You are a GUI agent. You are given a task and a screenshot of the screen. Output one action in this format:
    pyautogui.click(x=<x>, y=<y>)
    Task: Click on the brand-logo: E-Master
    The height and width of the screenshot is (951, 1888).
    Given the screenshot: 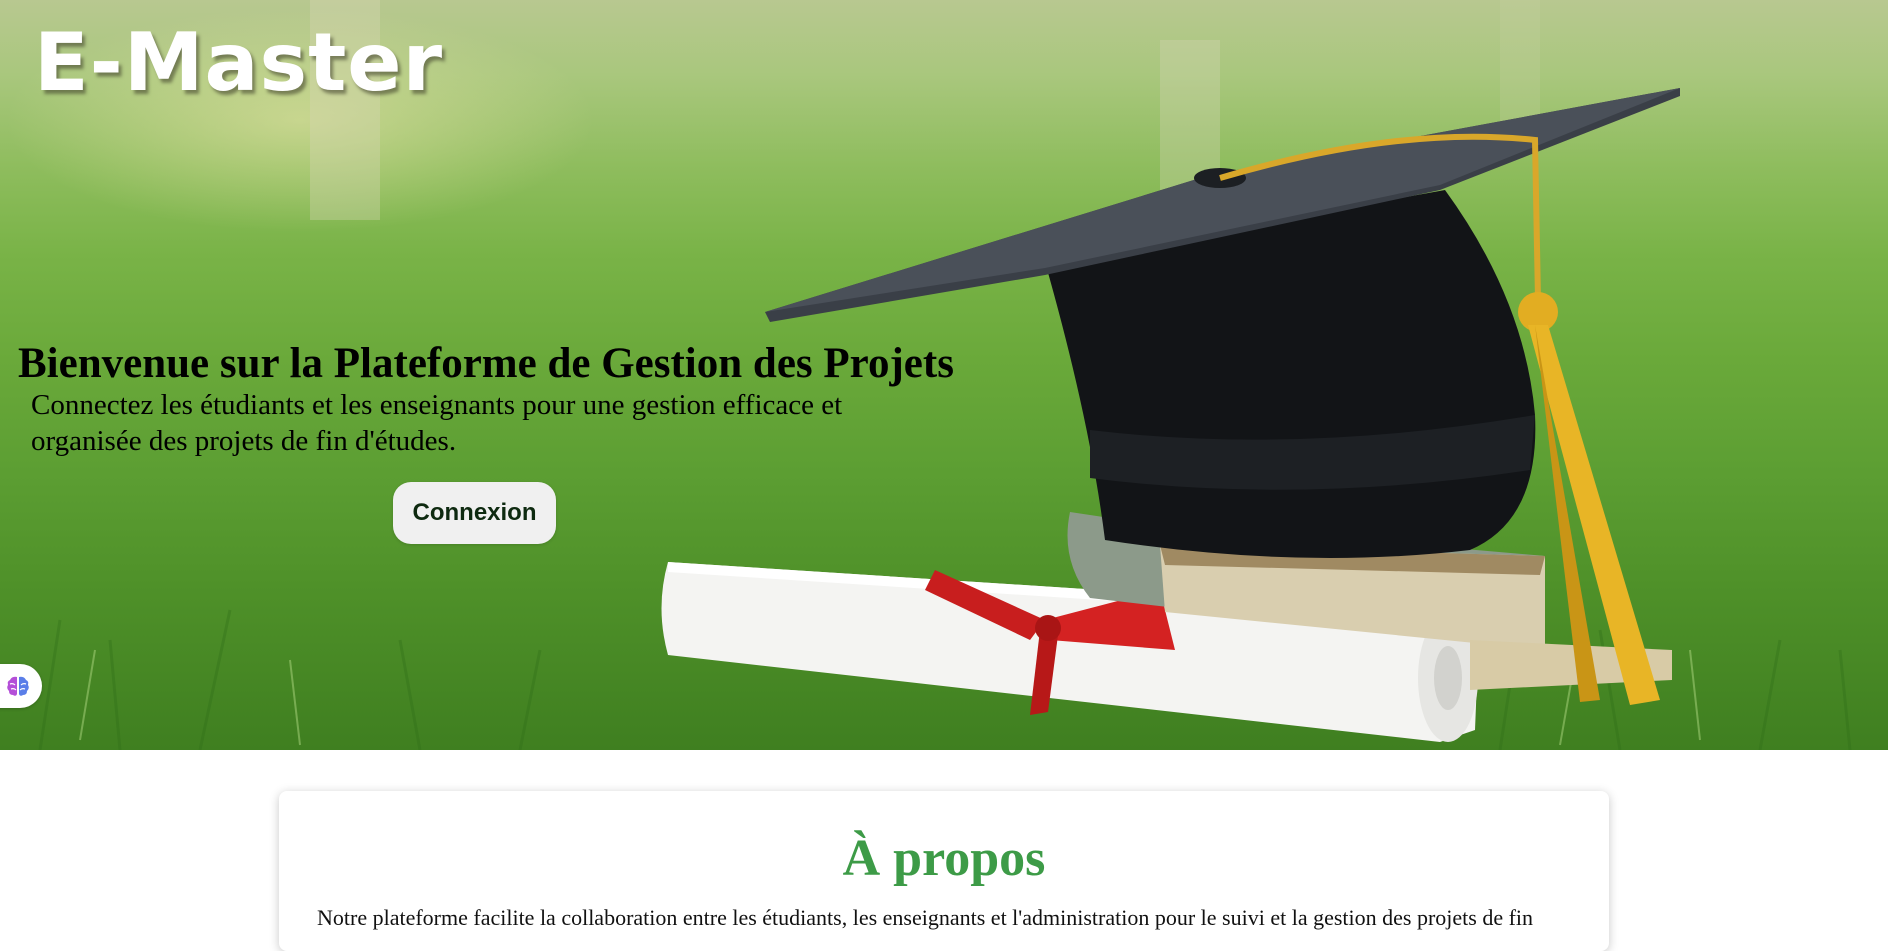 What is the action you would take?
    pyautogui.click(x=238, y=63)
    